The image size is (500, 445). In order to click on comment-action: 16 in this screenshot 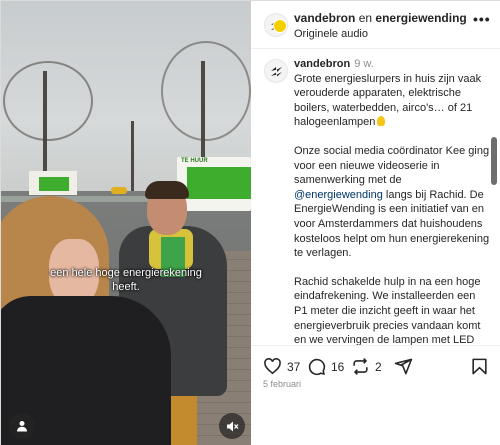, I will do `click(325, 366)`.